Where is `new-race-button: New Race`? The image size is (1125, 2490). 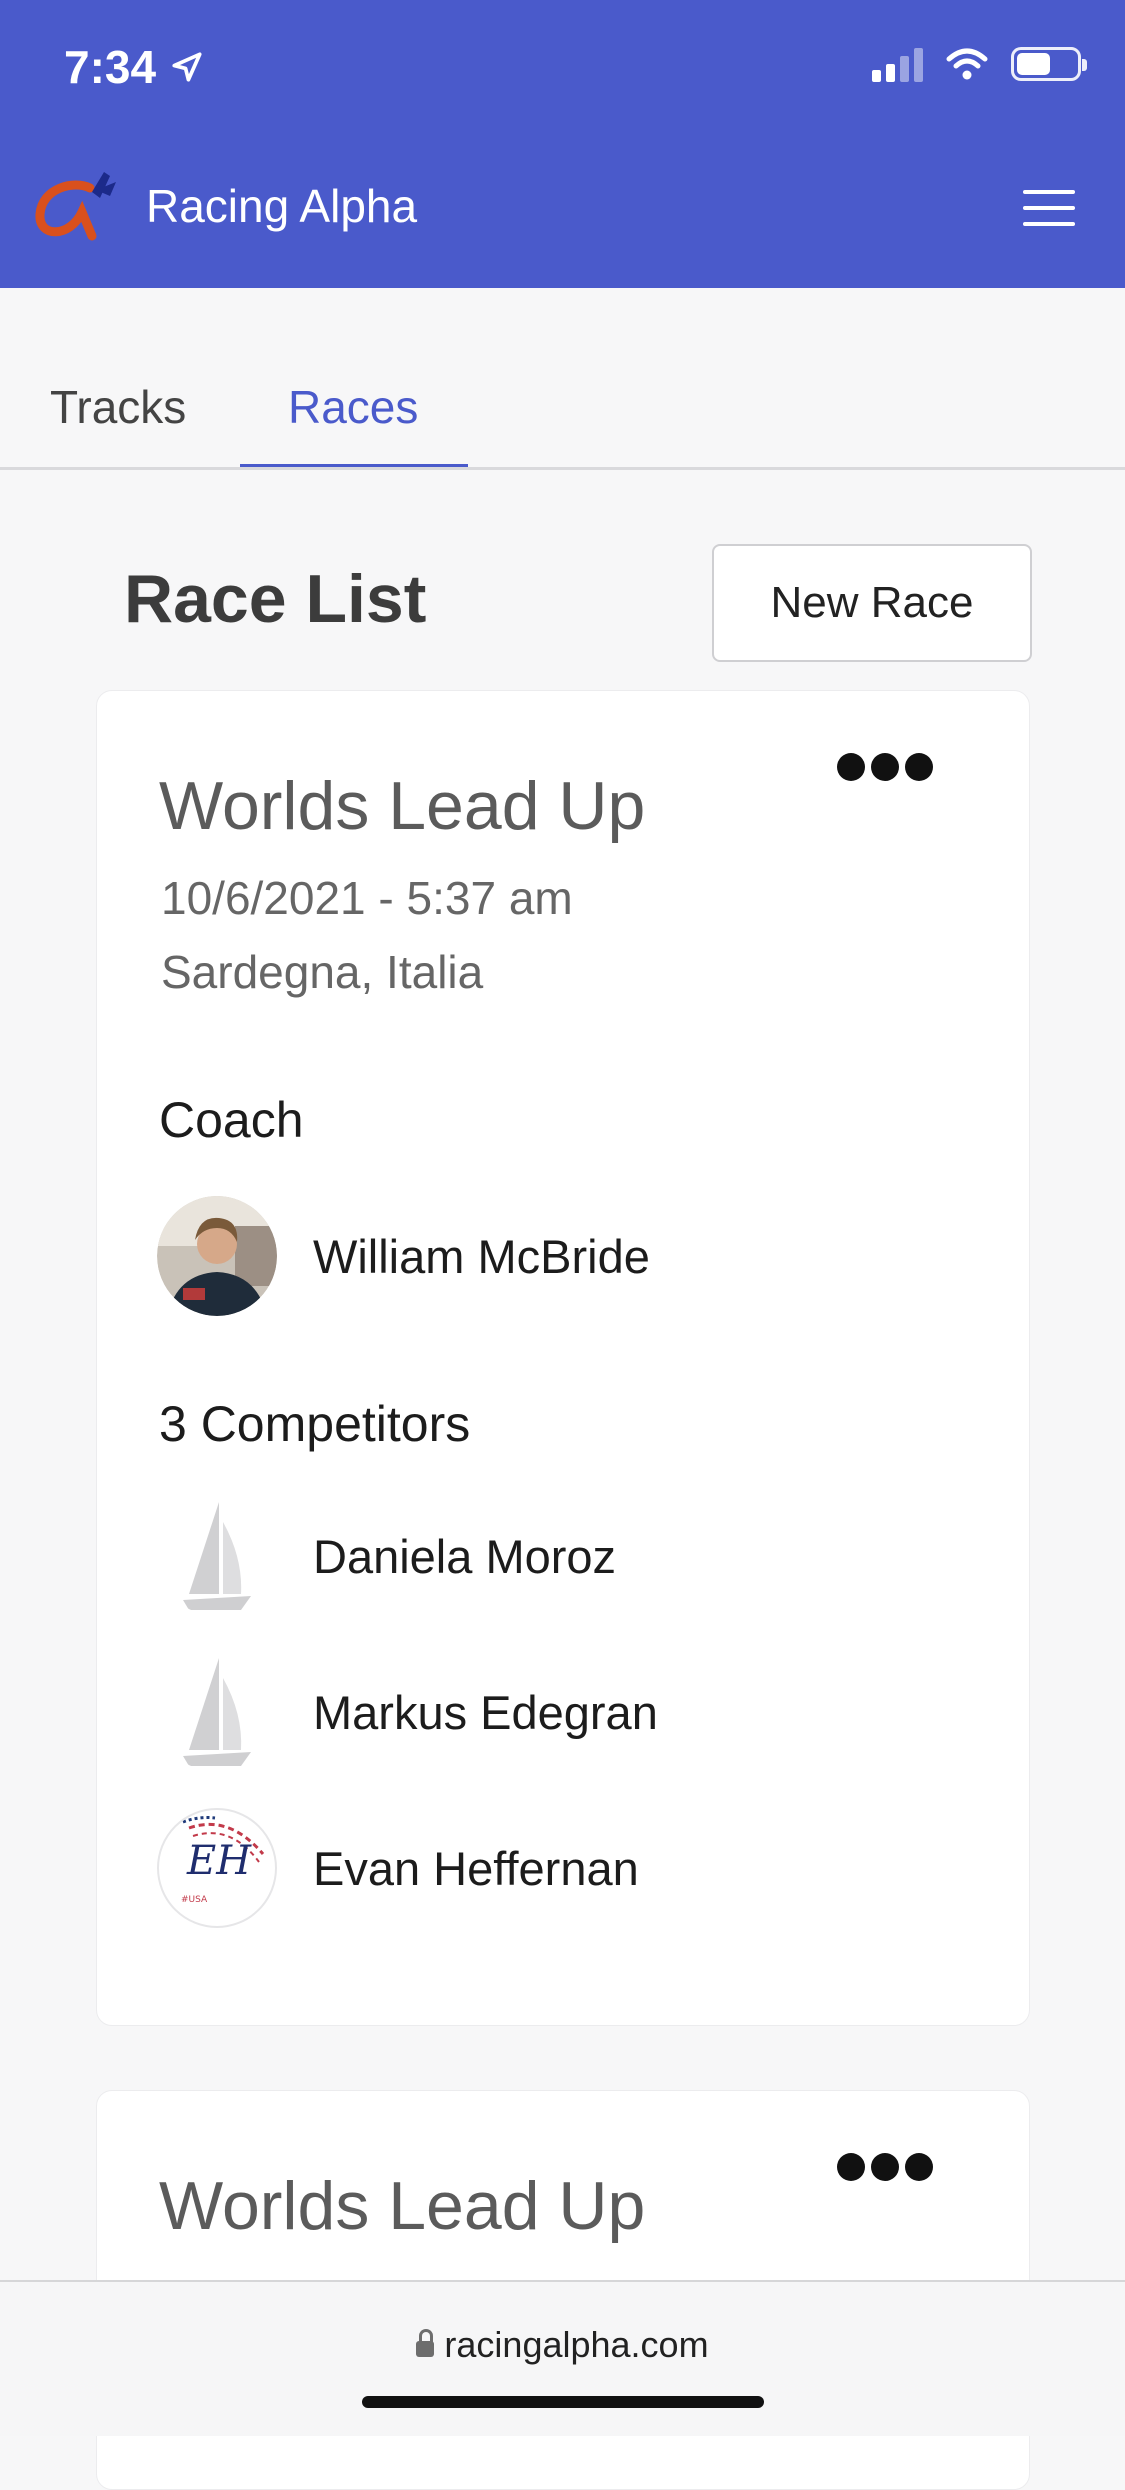
new-race-button: New Race is located at coordinates (872, 603).